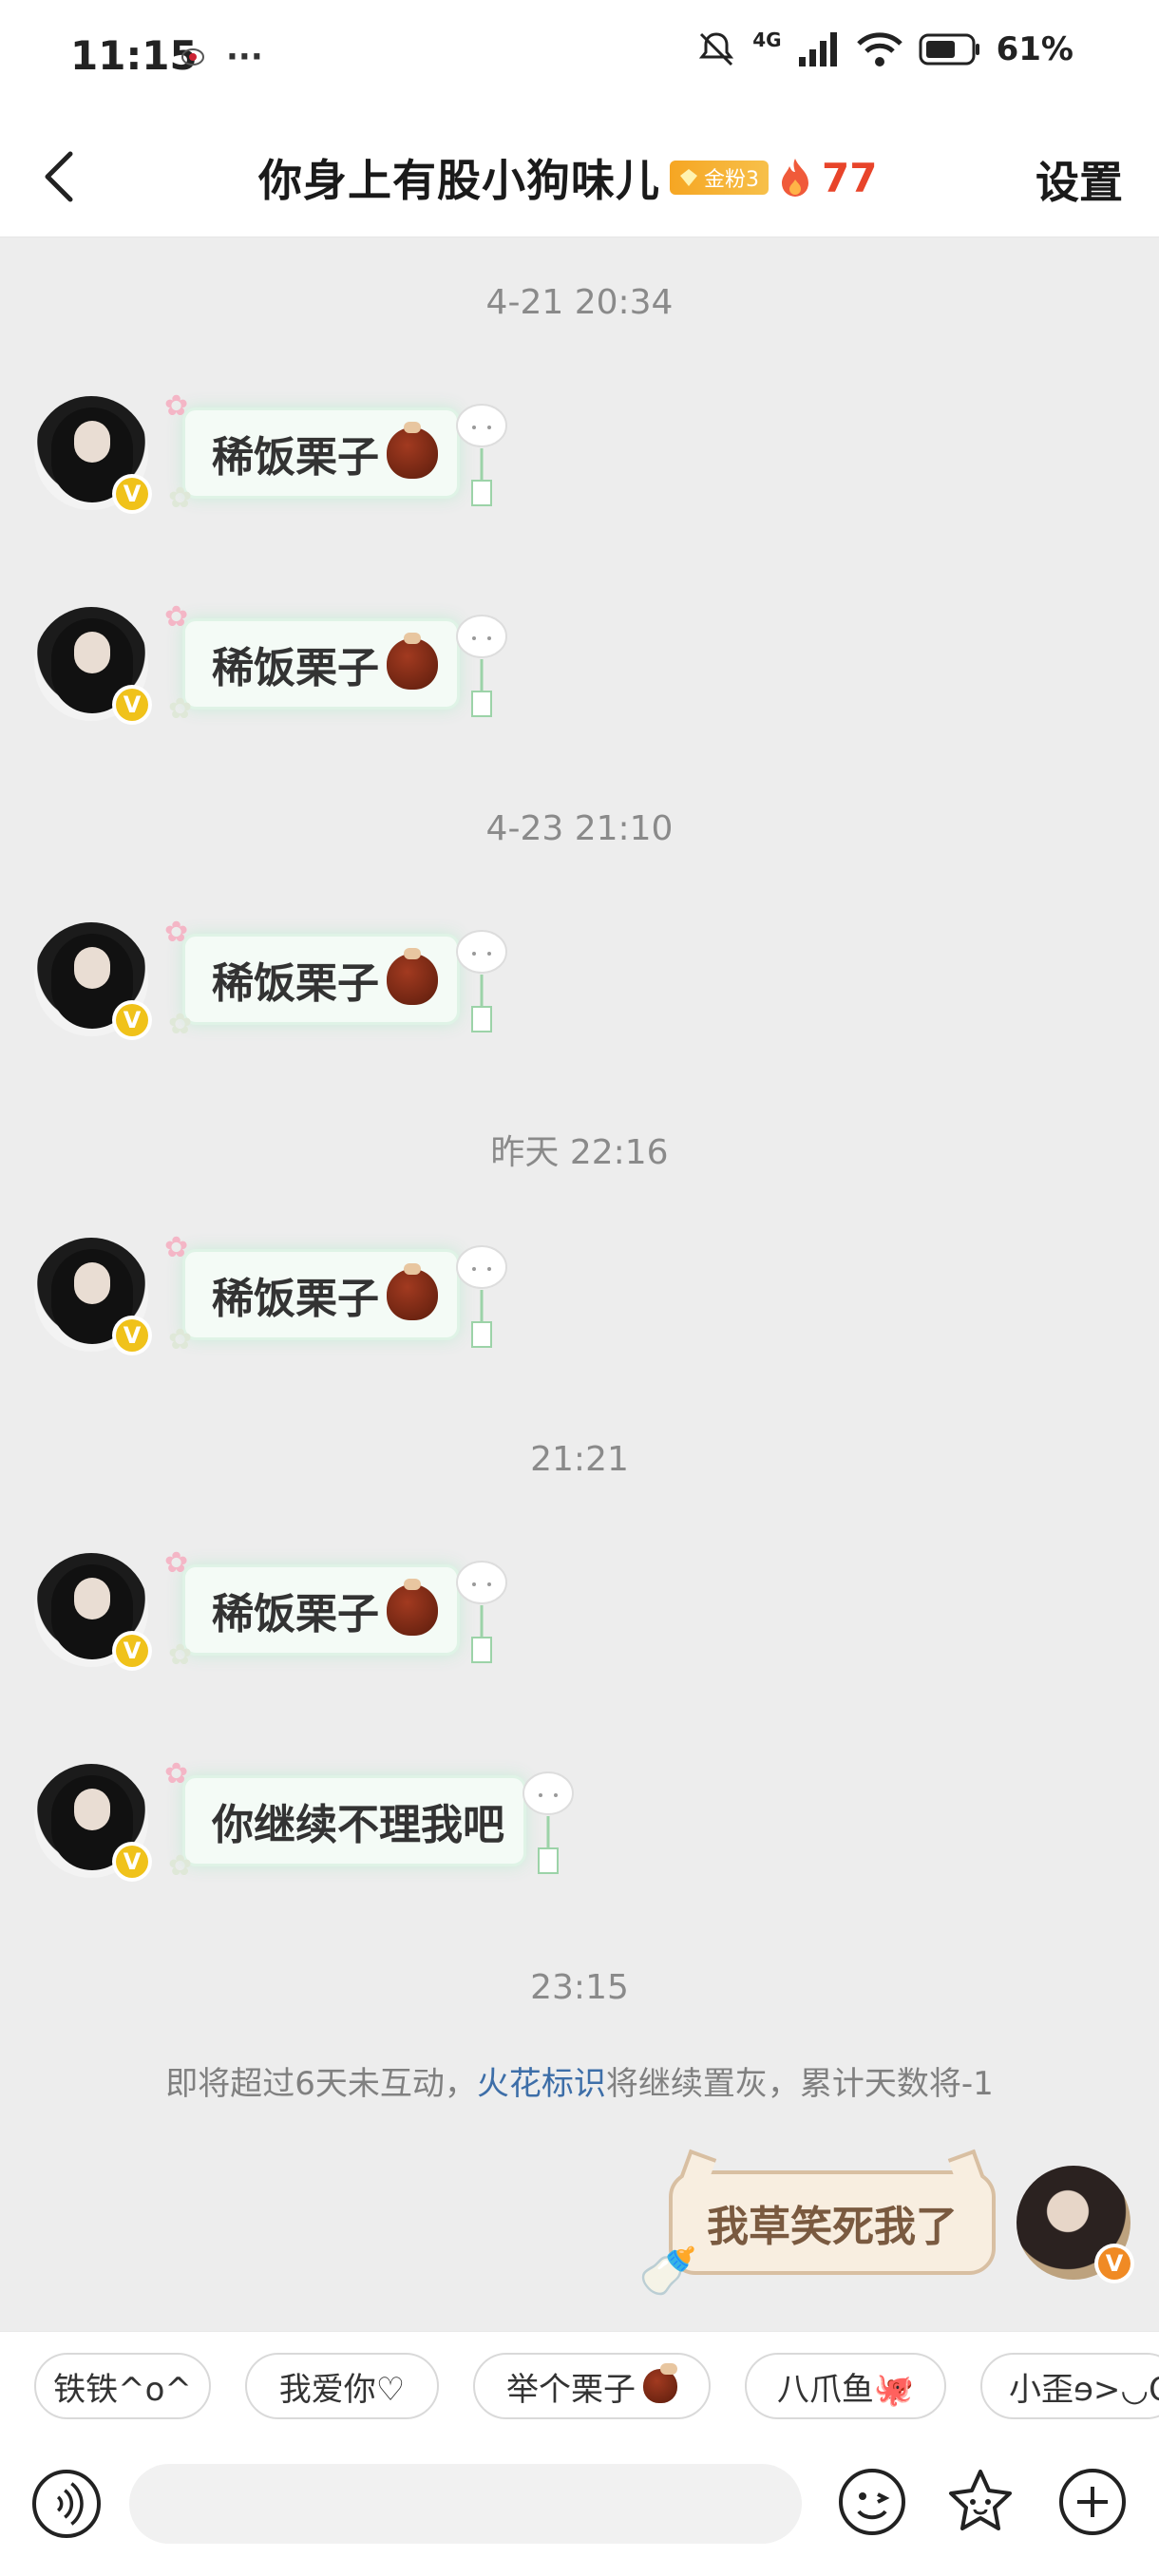 Image resolution: width=1159 pixels, height=2576 pixels. I want to click on input-bar, so click(579, 2505).